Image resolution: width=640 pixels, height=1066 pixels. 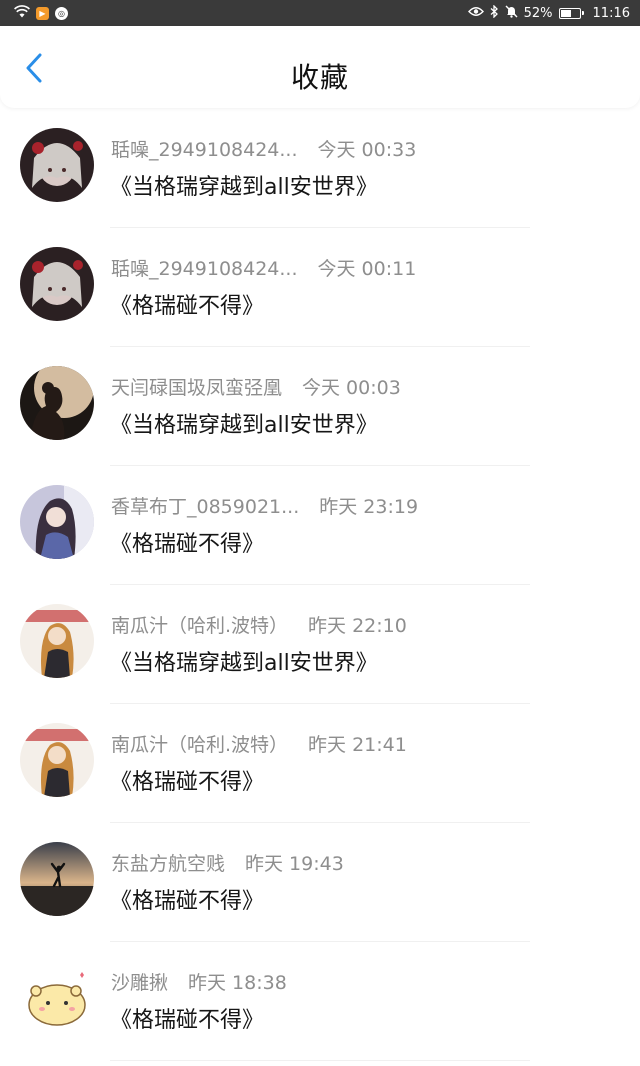 I want to click on item-meta: 香草布丁_0859021... 昨天 23:19, so click(x=265, y=505).